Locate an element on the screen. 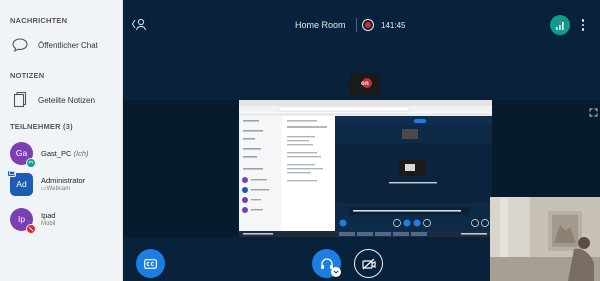 This screenshot has width=600, height=281. talking-indicator: on is located at coordinates (365, 84).